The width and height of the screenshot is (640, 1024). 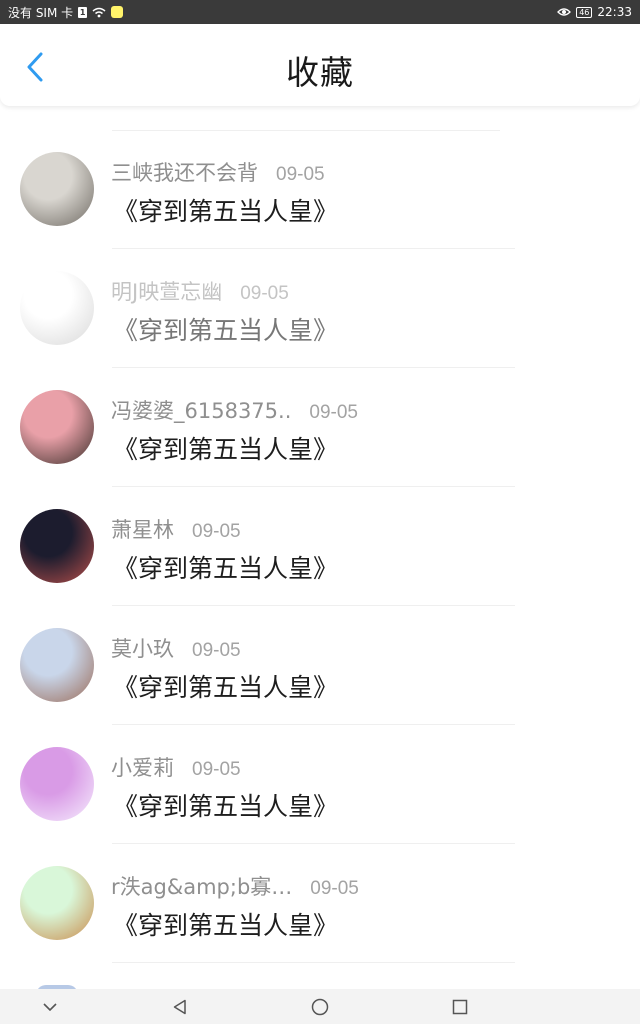 What do you see at coordinates (83, 12) in the screenshot?
I see `sim-card-icon: 1` at bounding box center [83, 12].